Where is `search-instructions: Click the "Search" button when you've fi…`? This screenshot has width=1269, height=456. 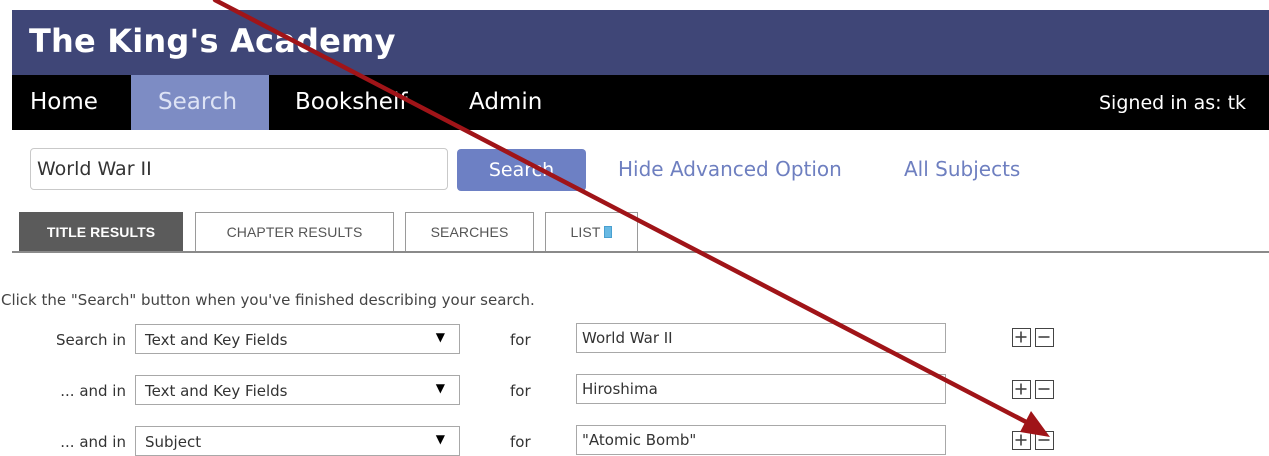 search-instructions: Click the "Search" button when you've fi… is located at coordinates (268, 300).